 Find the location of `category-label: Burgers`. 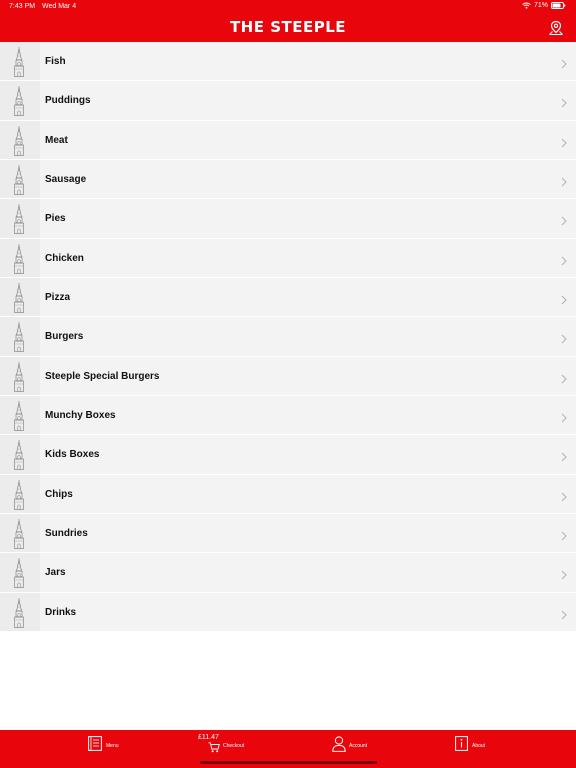

category-label: Burgers is located at coordinates (64, 337).